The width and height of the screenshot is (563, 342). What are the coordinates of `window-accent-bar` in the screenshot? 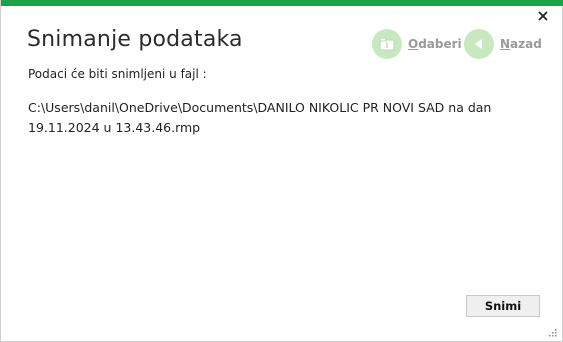 It's located at (282, 3).